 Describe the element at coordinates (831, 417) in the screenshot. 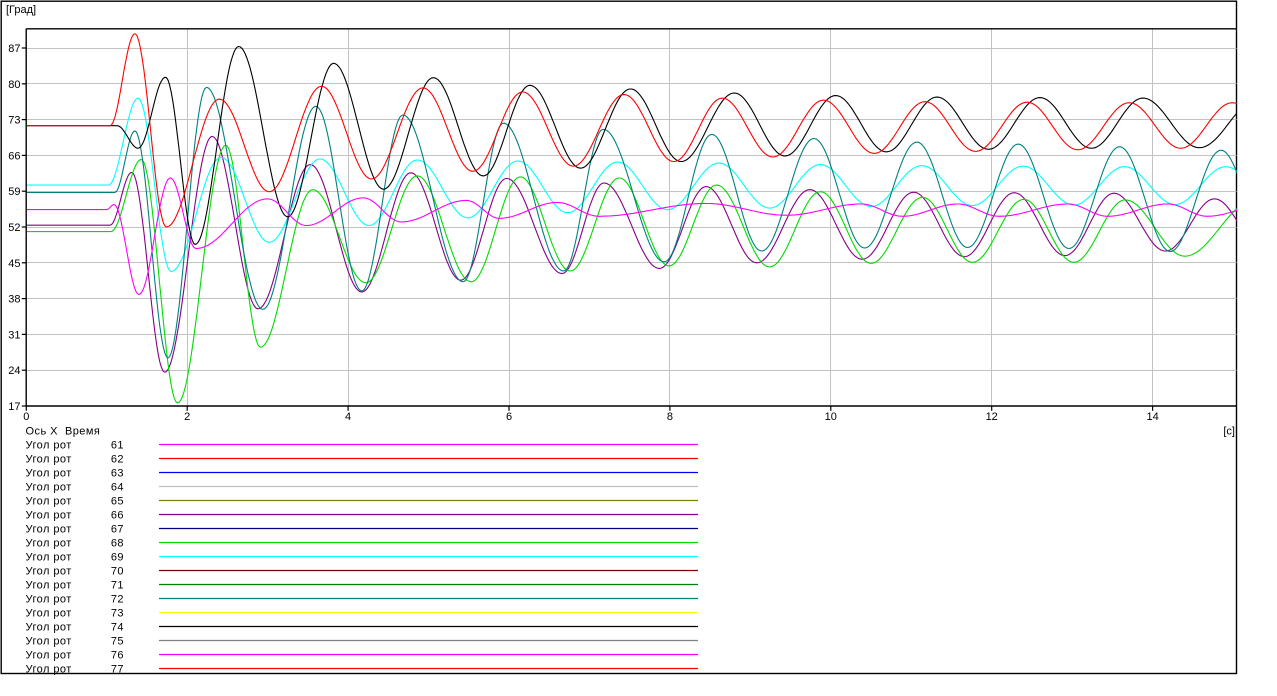

I see `svg-text: 10` at that location.